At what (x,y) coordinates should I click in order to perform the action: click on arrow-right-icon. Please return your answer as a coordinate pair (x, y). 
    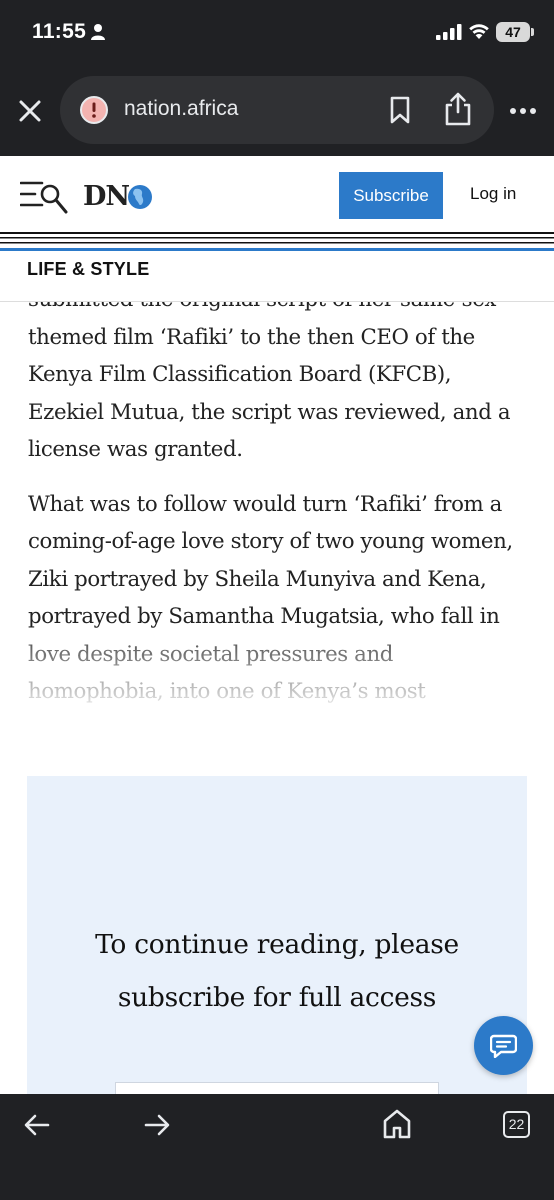
    Looking at the image, I should click on (157, 1125).